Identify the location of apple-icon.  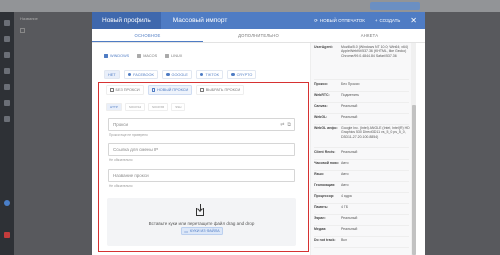
(139, 56).